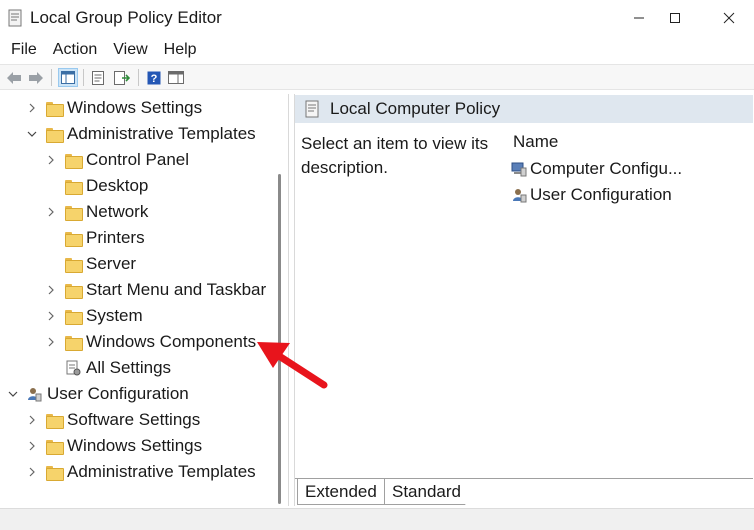 The image size is (754, 530). I want to click on policy-document-icon, so click(312, 109).